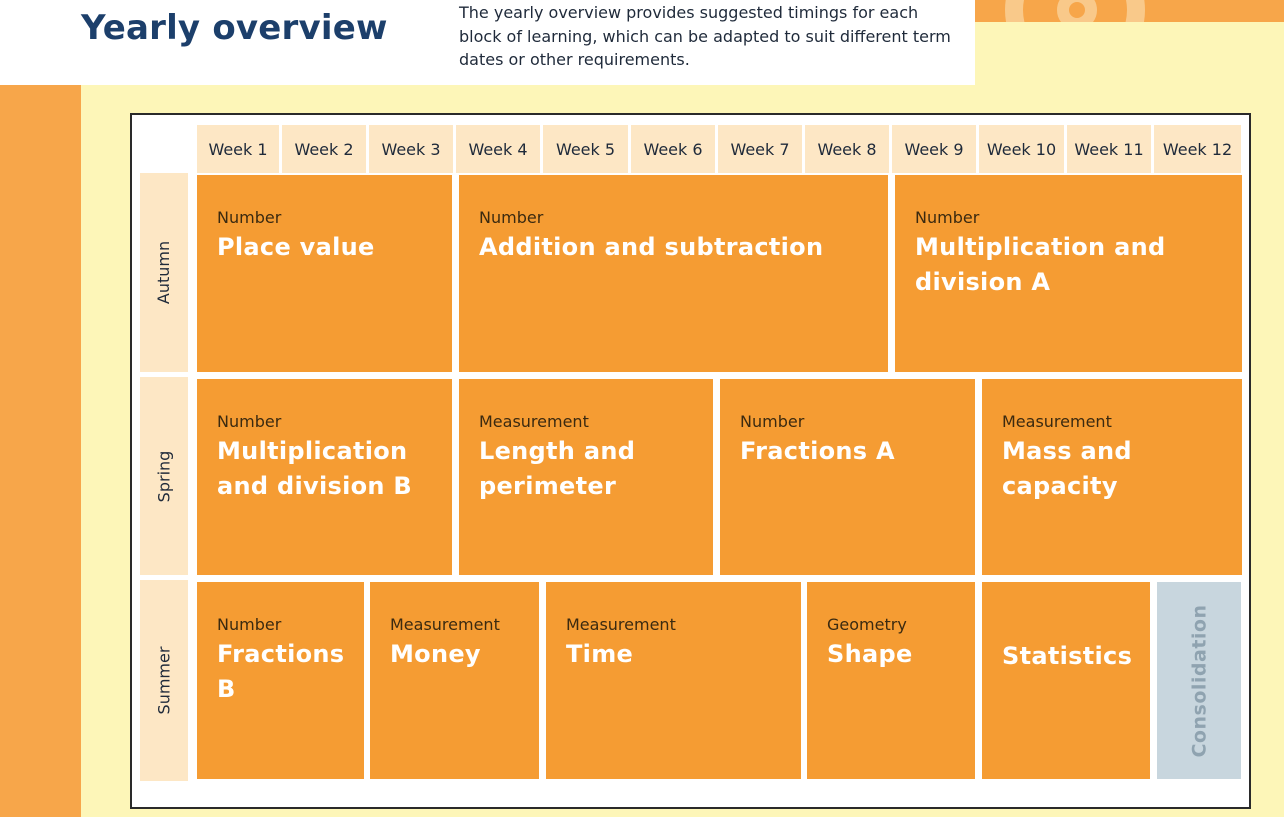 The height and width of the screenshot is (817, 1284). Describe the element at coordinates (1066, 680) in the screenshot. I see `block-statistics: Statistics` at that location.